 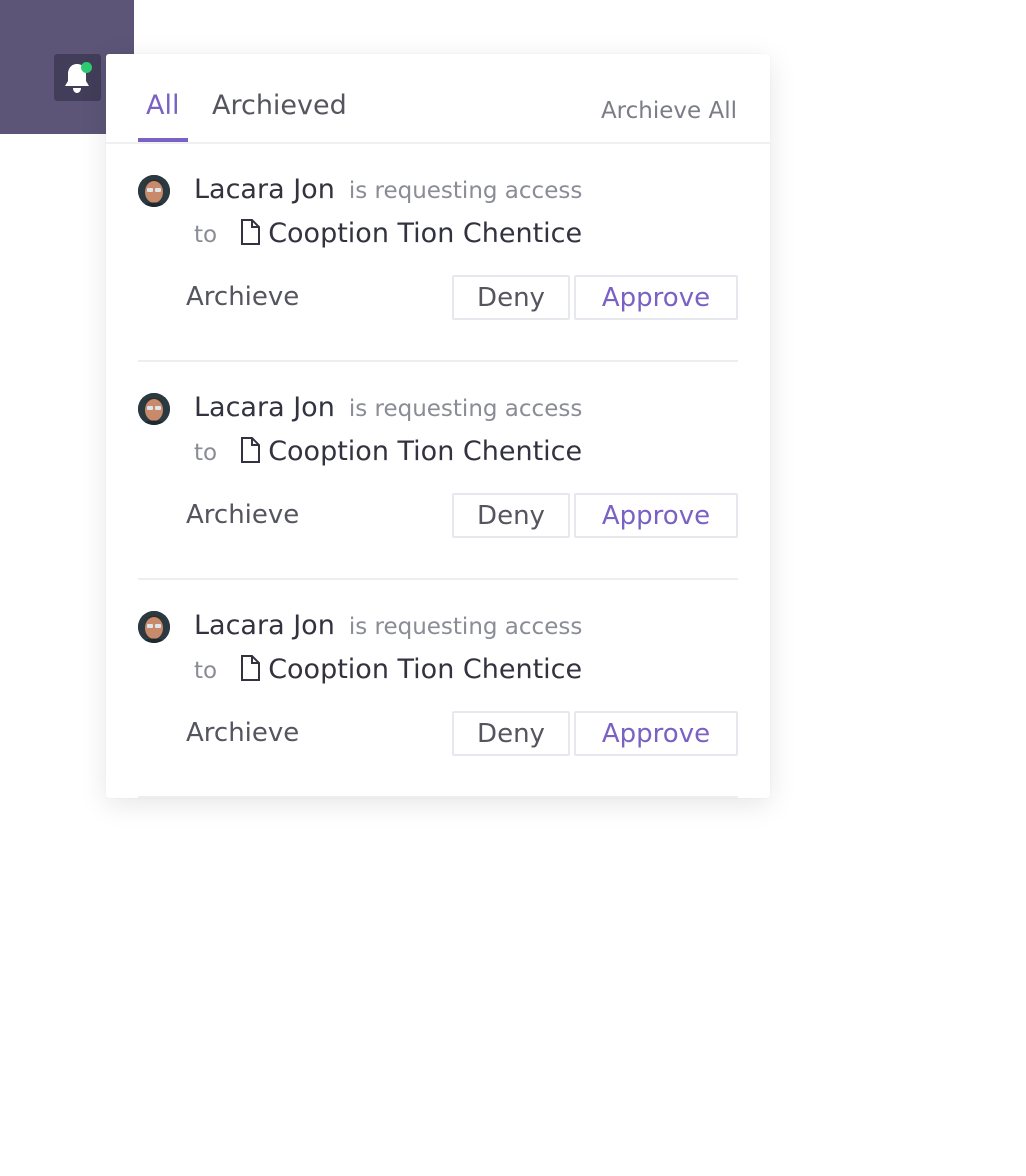 What do you see at coordinates (77, 77) in the screenshot?
I see `notifications-button` at bounding box center [77, 77].